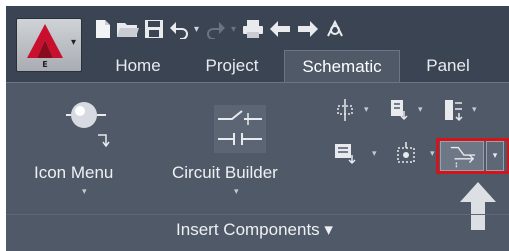  I want to click on forward-icon, so click(308, 29).